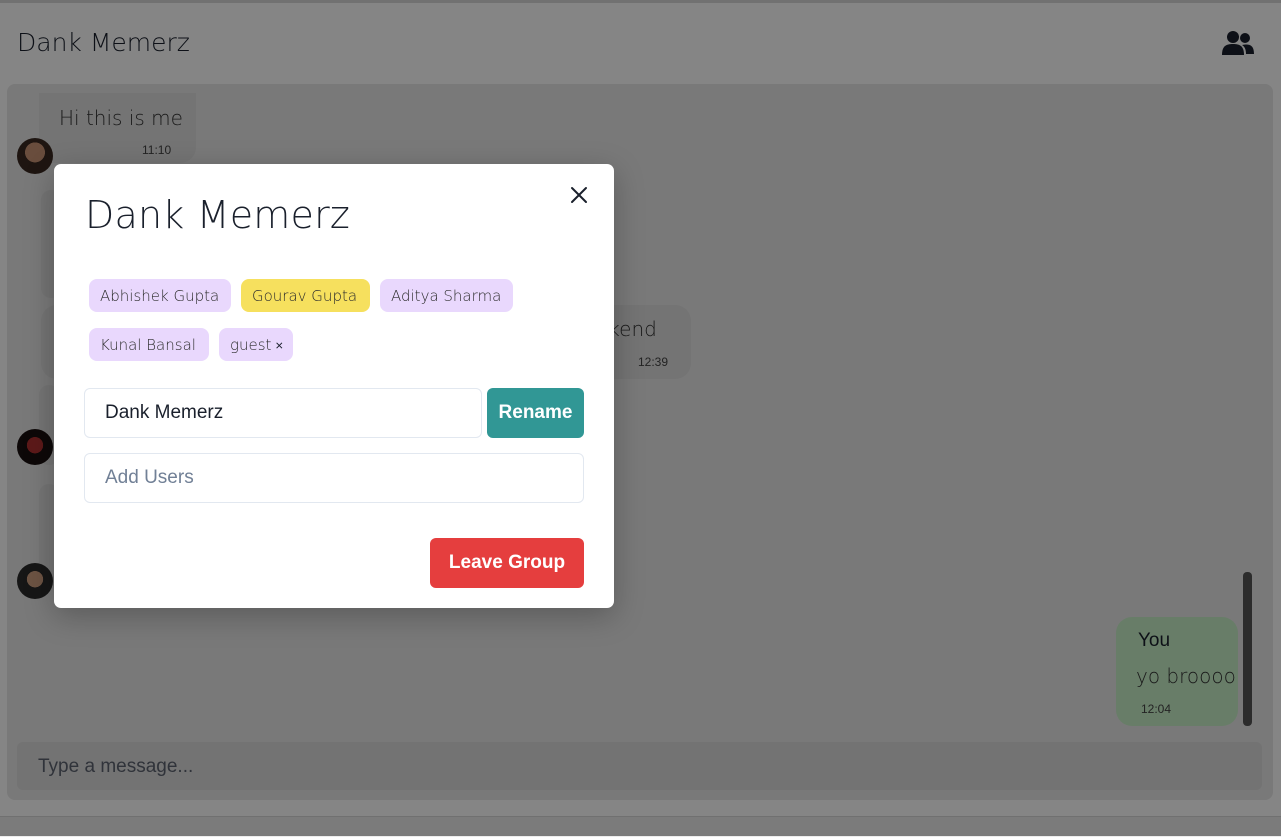  Describe the element at coordinates (218, 215) in the screenshot. I see `modal-title: Dank Memerz` at that location.